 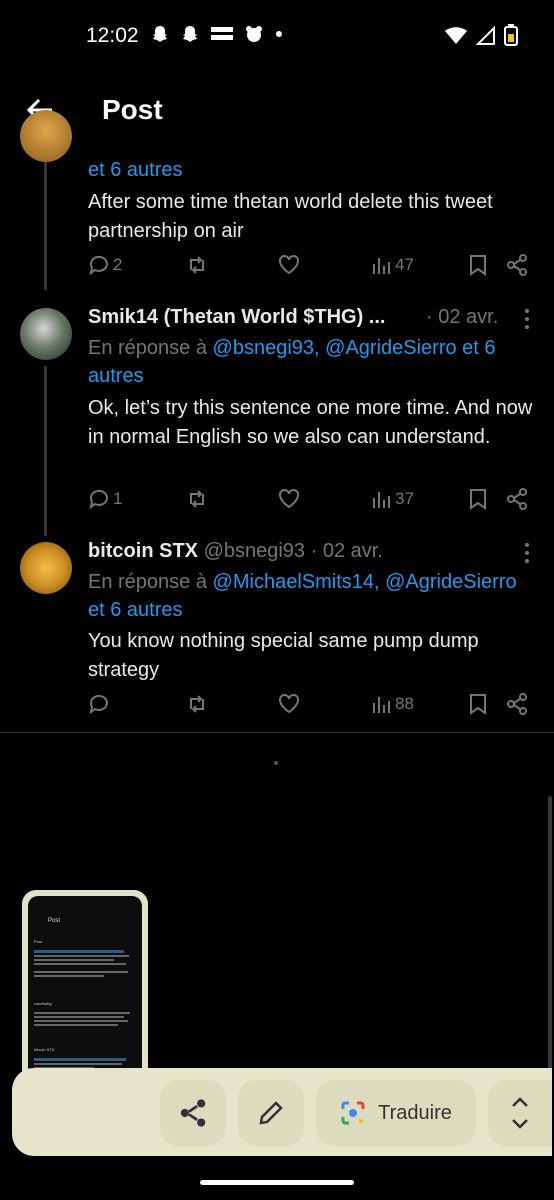 I want to click on tweet-actions: 2 47, so click(x=313, y=269).